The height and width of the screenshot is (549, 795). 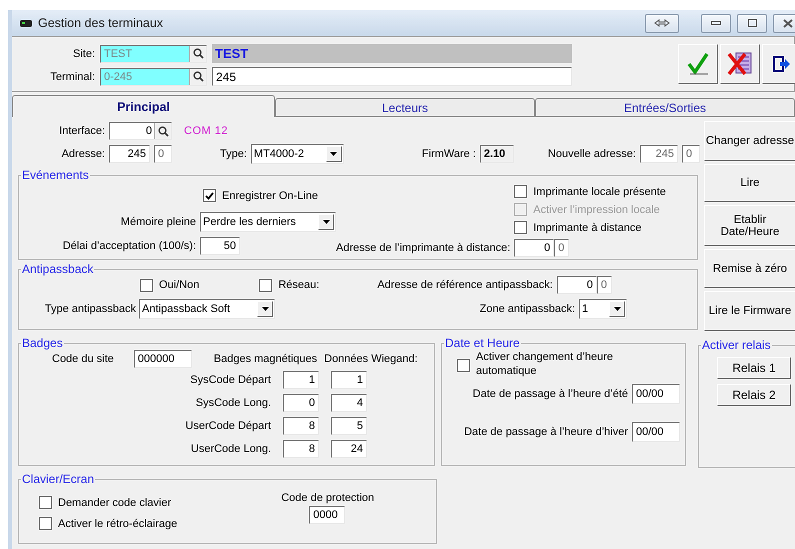 What do you see at coordinates (233, 154) in the screenshot?
I see `field-label: Type:` at bounding box center [233, 154].